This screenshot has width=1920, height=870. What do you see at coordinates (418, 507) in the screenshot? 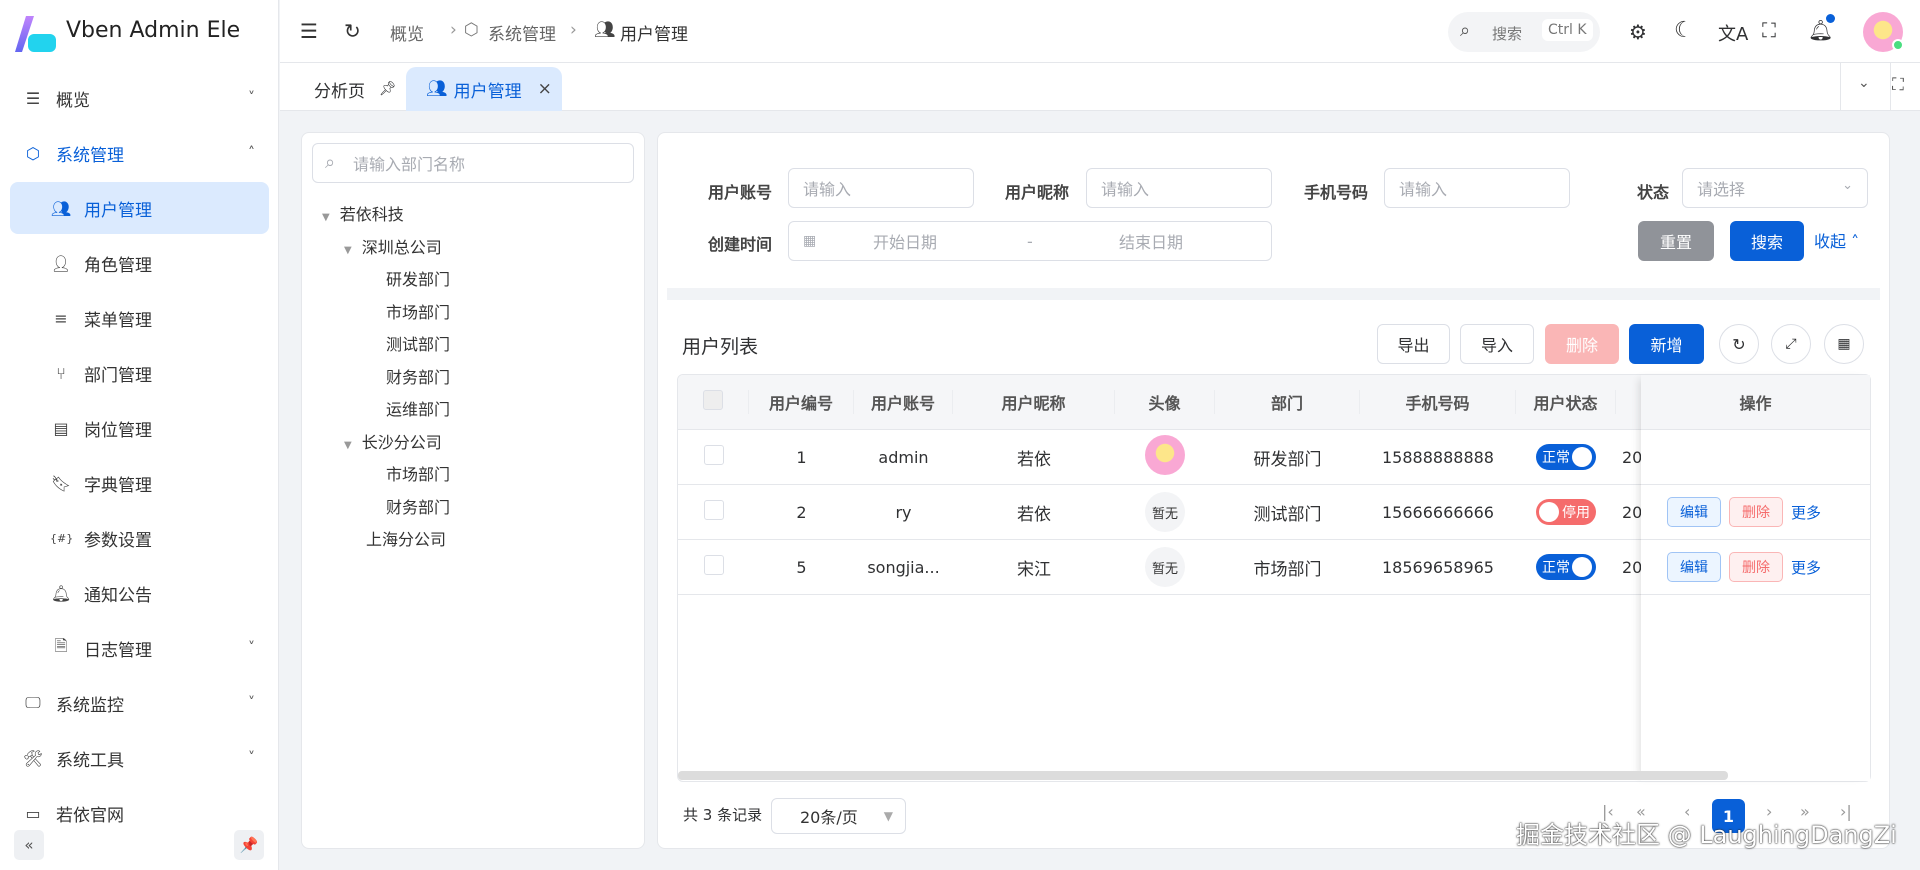
I see `tree-node-label: 财务部门` at bounding box center [418, 507].